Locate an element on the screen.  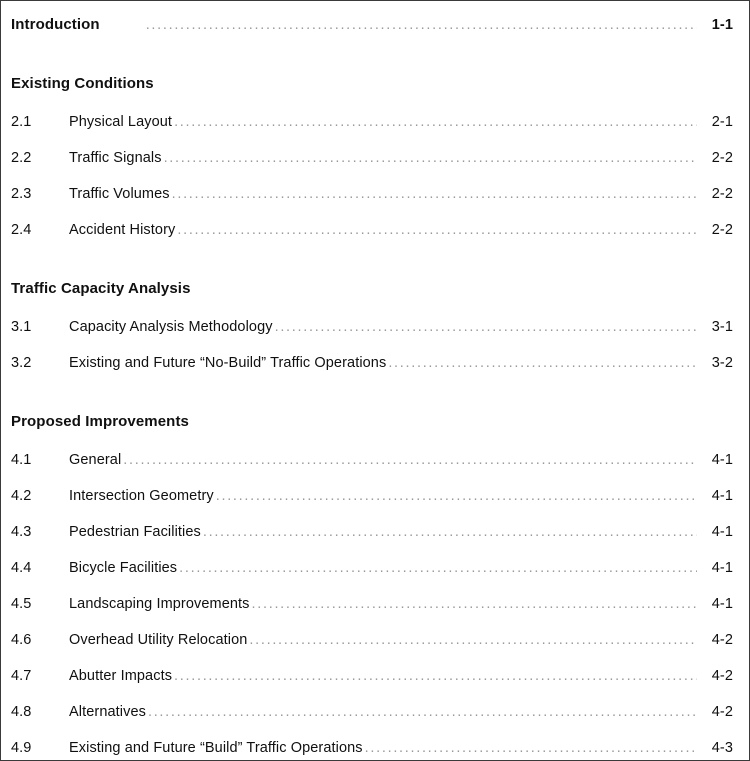
toc-entry-title: Traffic Volumes is located at coordinates (119, 194).